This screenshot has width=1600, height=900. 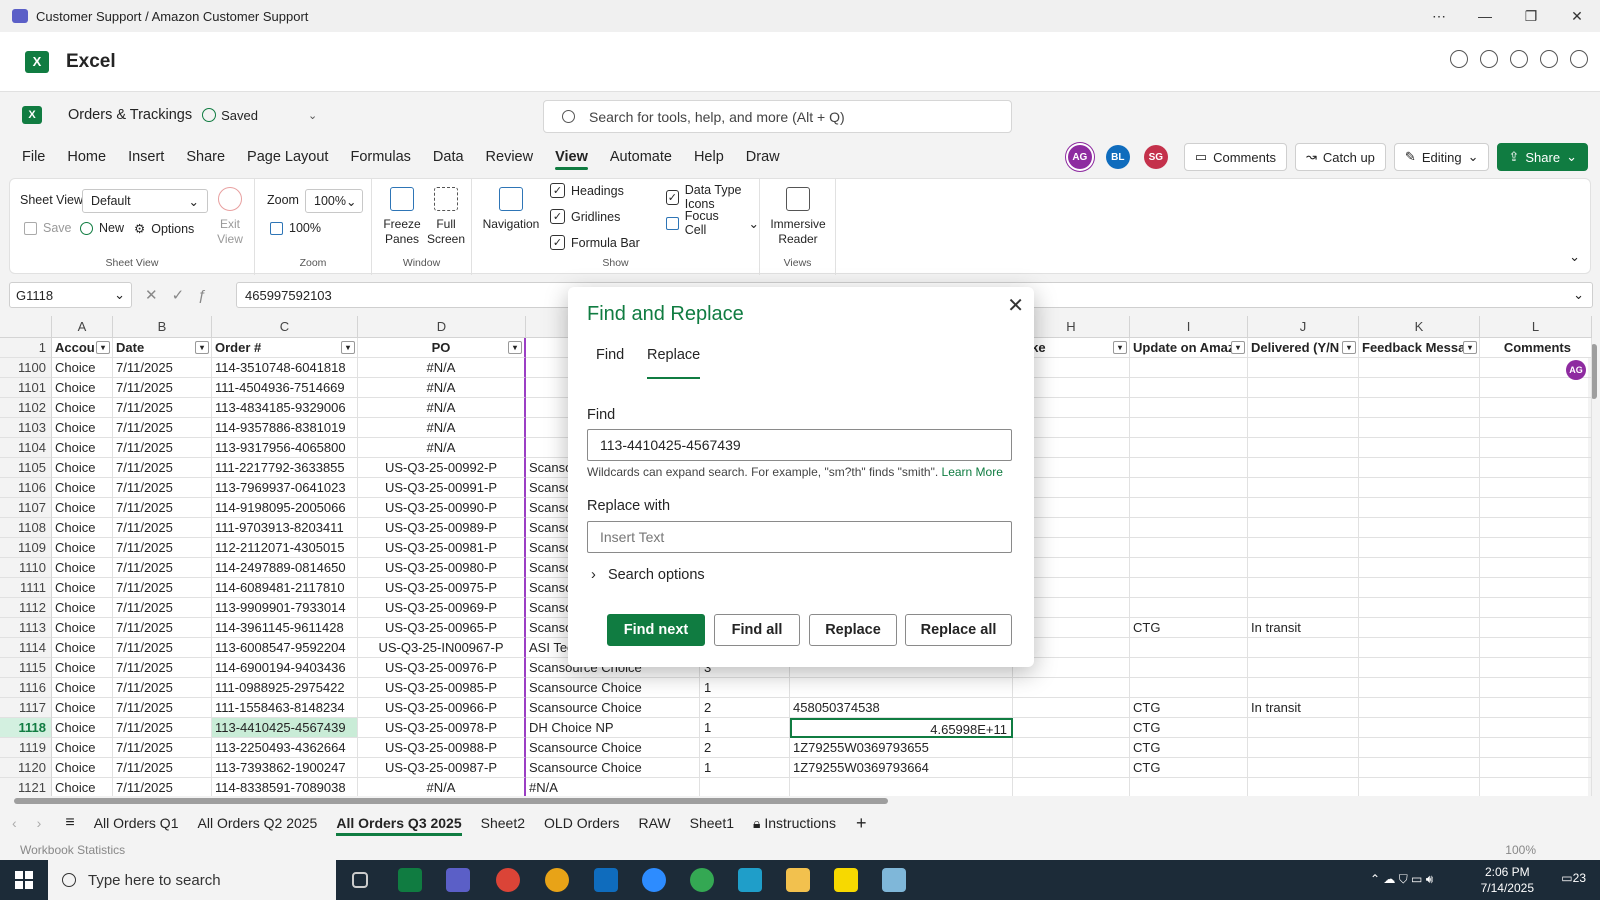 What do you see at coordinates (674, 363) in the screenshot?
I see `tab-replace: Replace` at bounding box center [674, 363].